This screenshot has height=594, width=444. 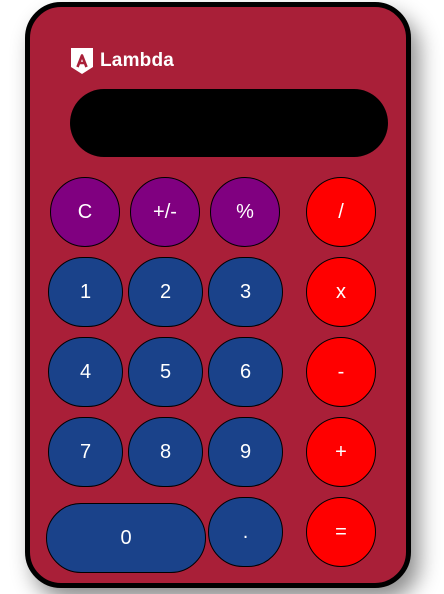 What do you see at coordinates (229, 123) in the screenshot?
I see `calculator-display` at bounding box center [229, 123].